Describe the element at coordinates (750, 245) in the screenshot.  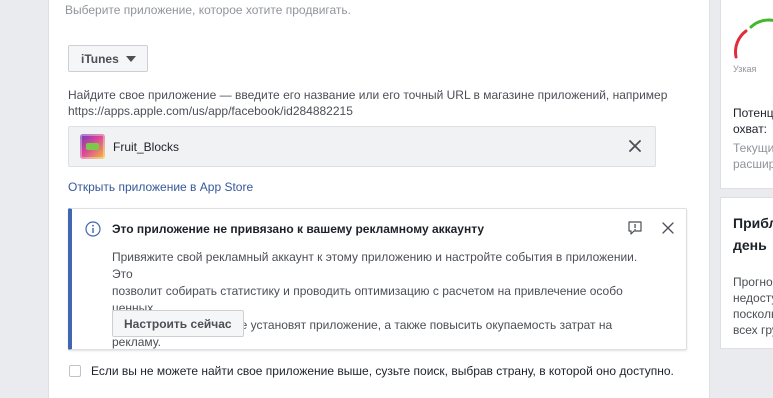
I see `daily-results-title-line: день` at that location.